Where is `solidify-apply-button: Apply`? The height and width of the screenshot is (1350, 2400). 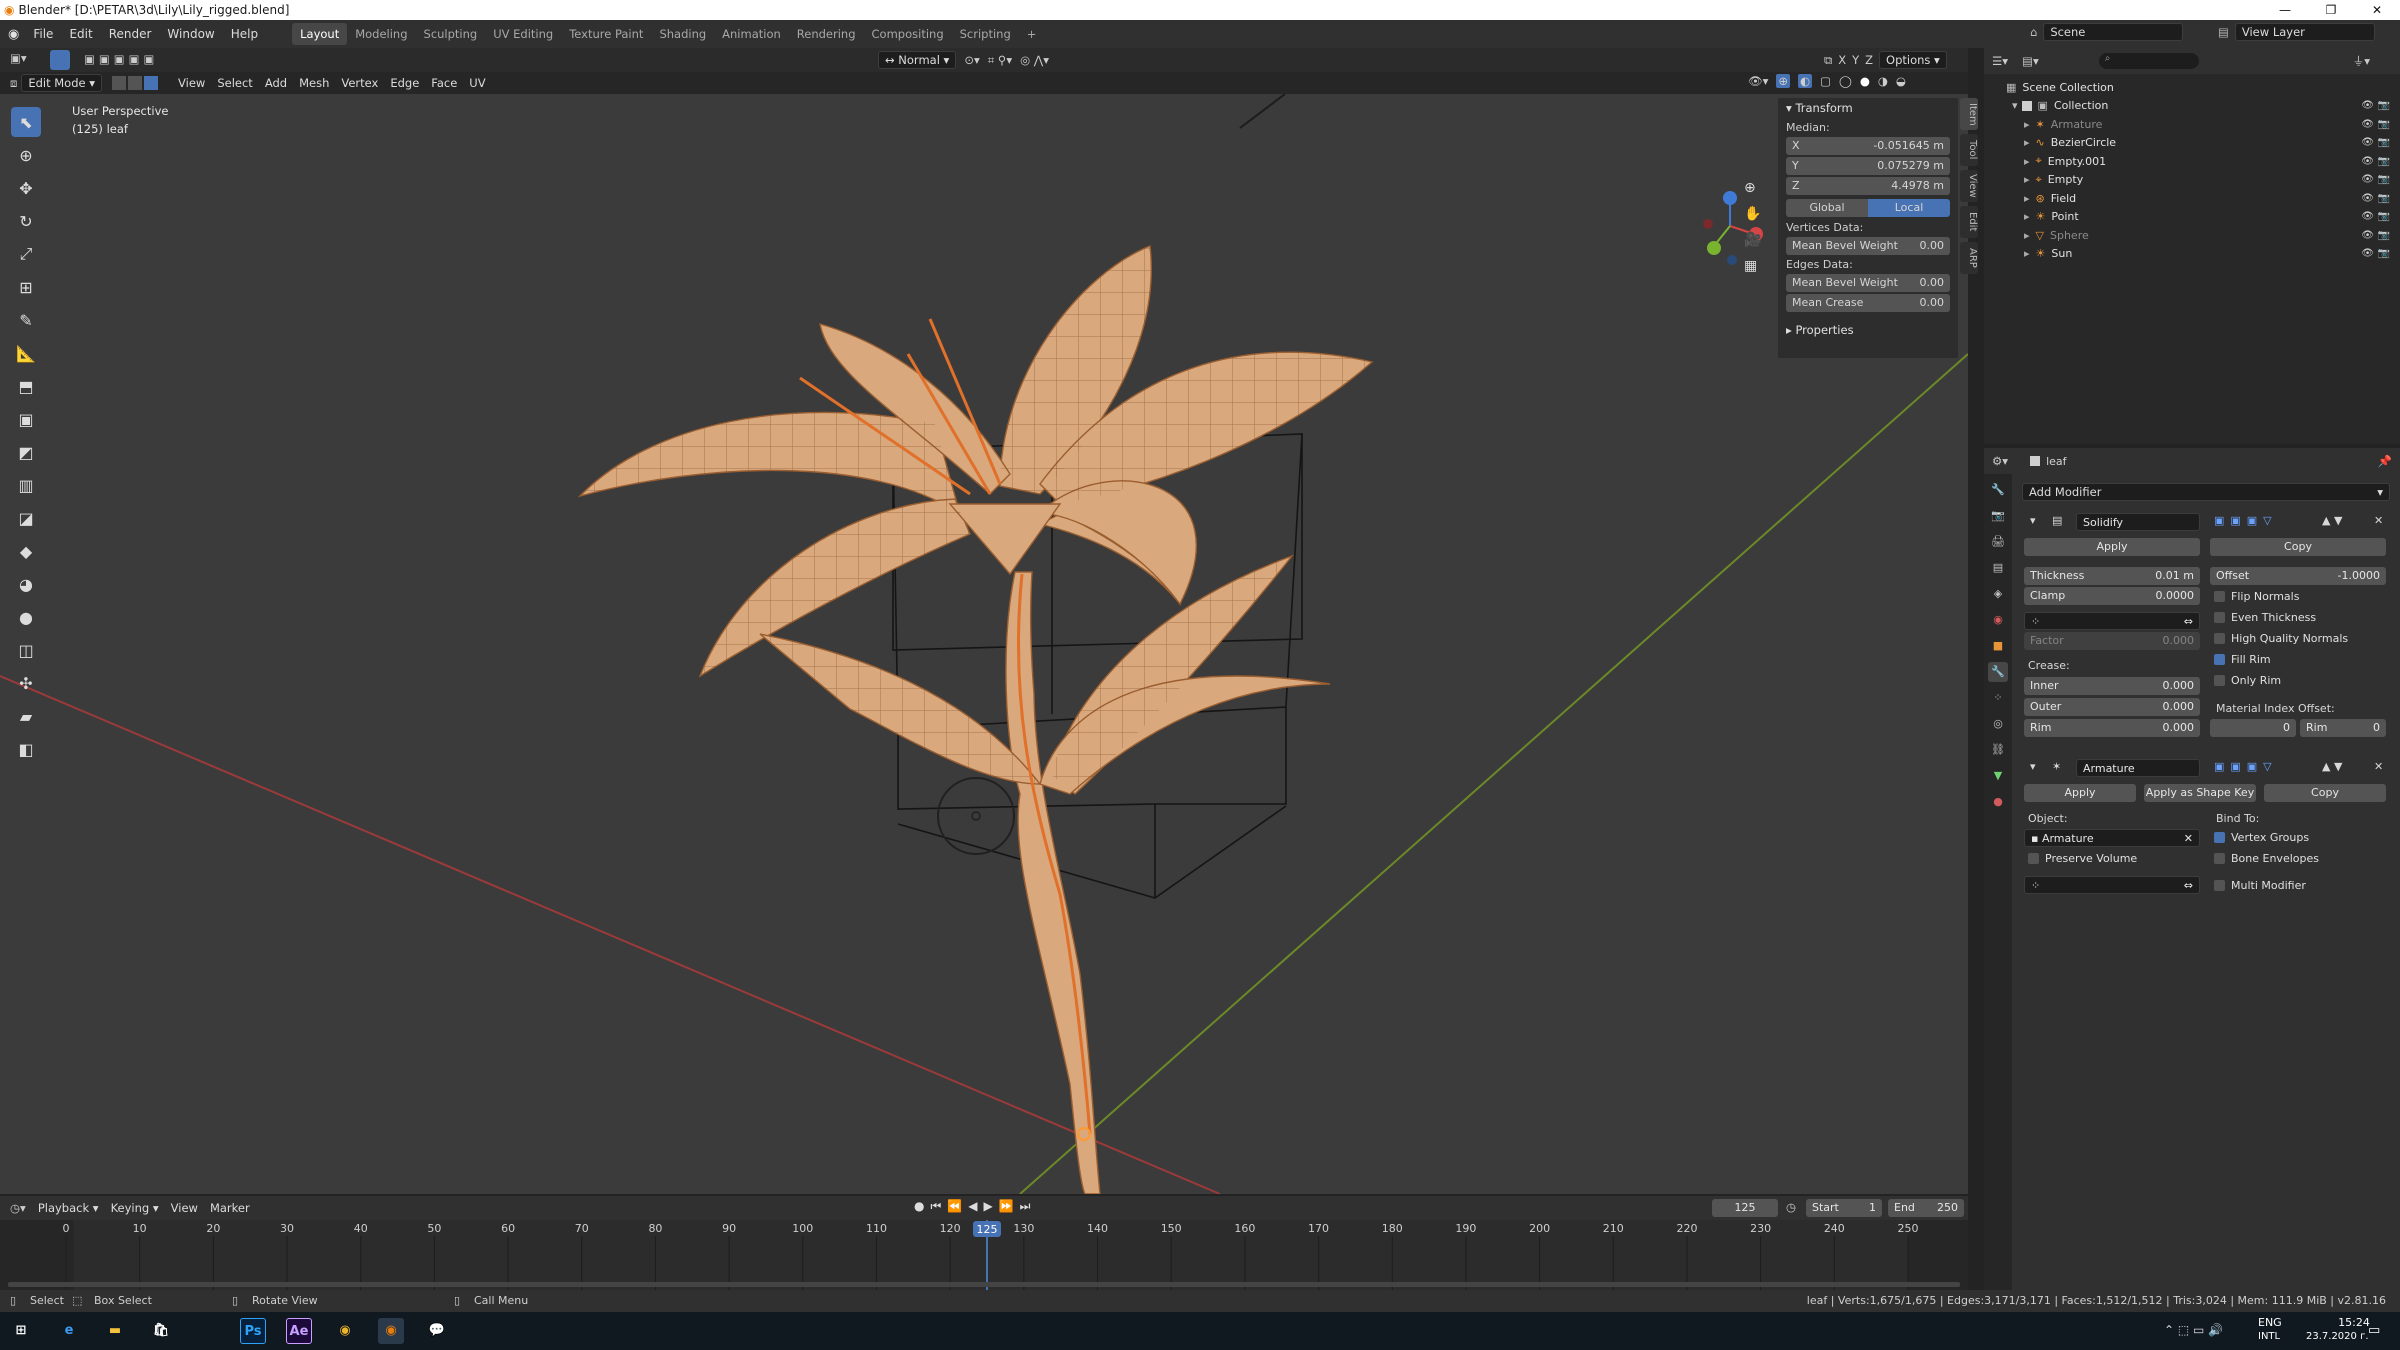
solidify-apply-button: Apply is located at coordinates (2112, 547).